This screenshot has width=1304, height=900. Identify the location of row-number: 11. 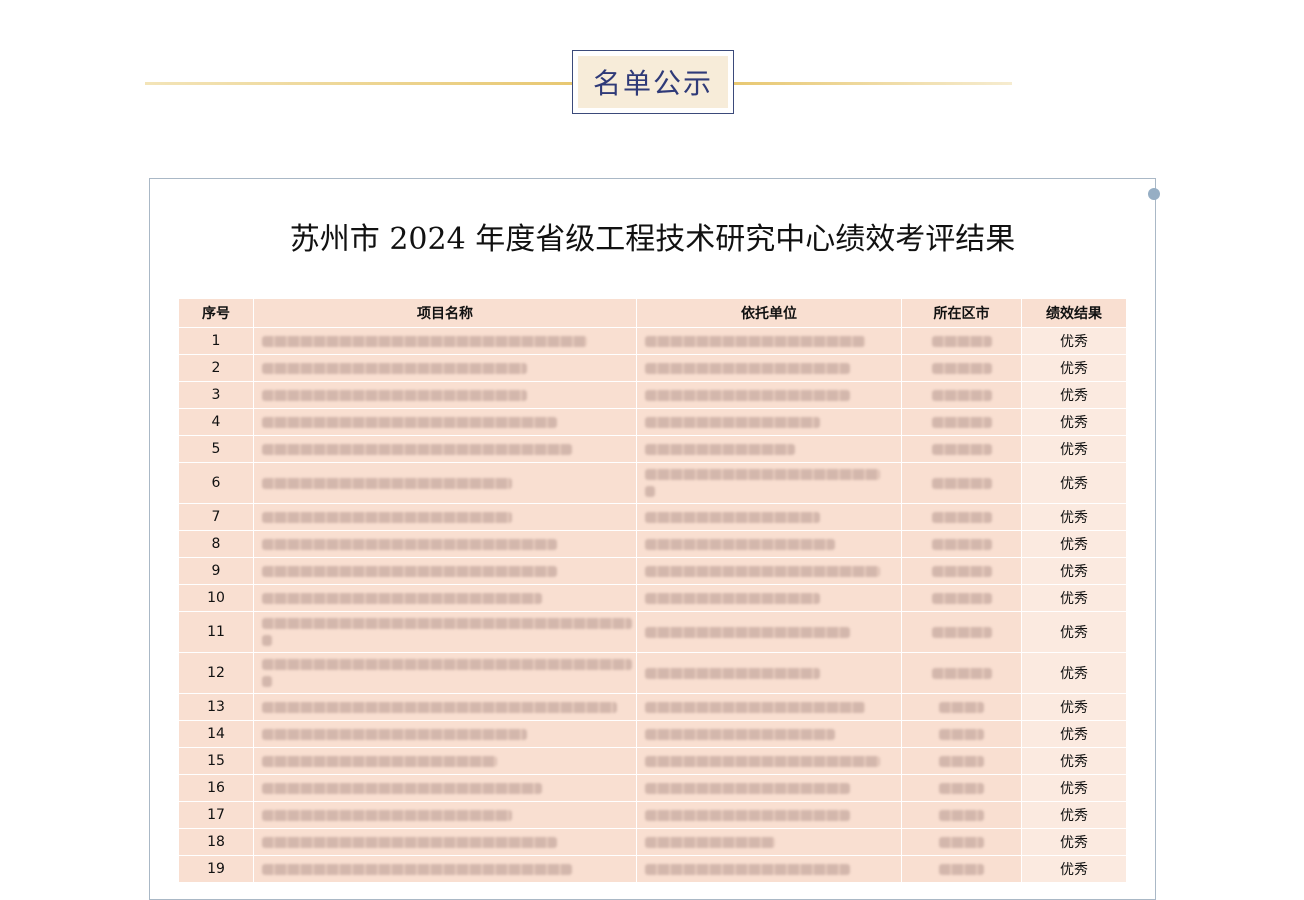
(216, 632).